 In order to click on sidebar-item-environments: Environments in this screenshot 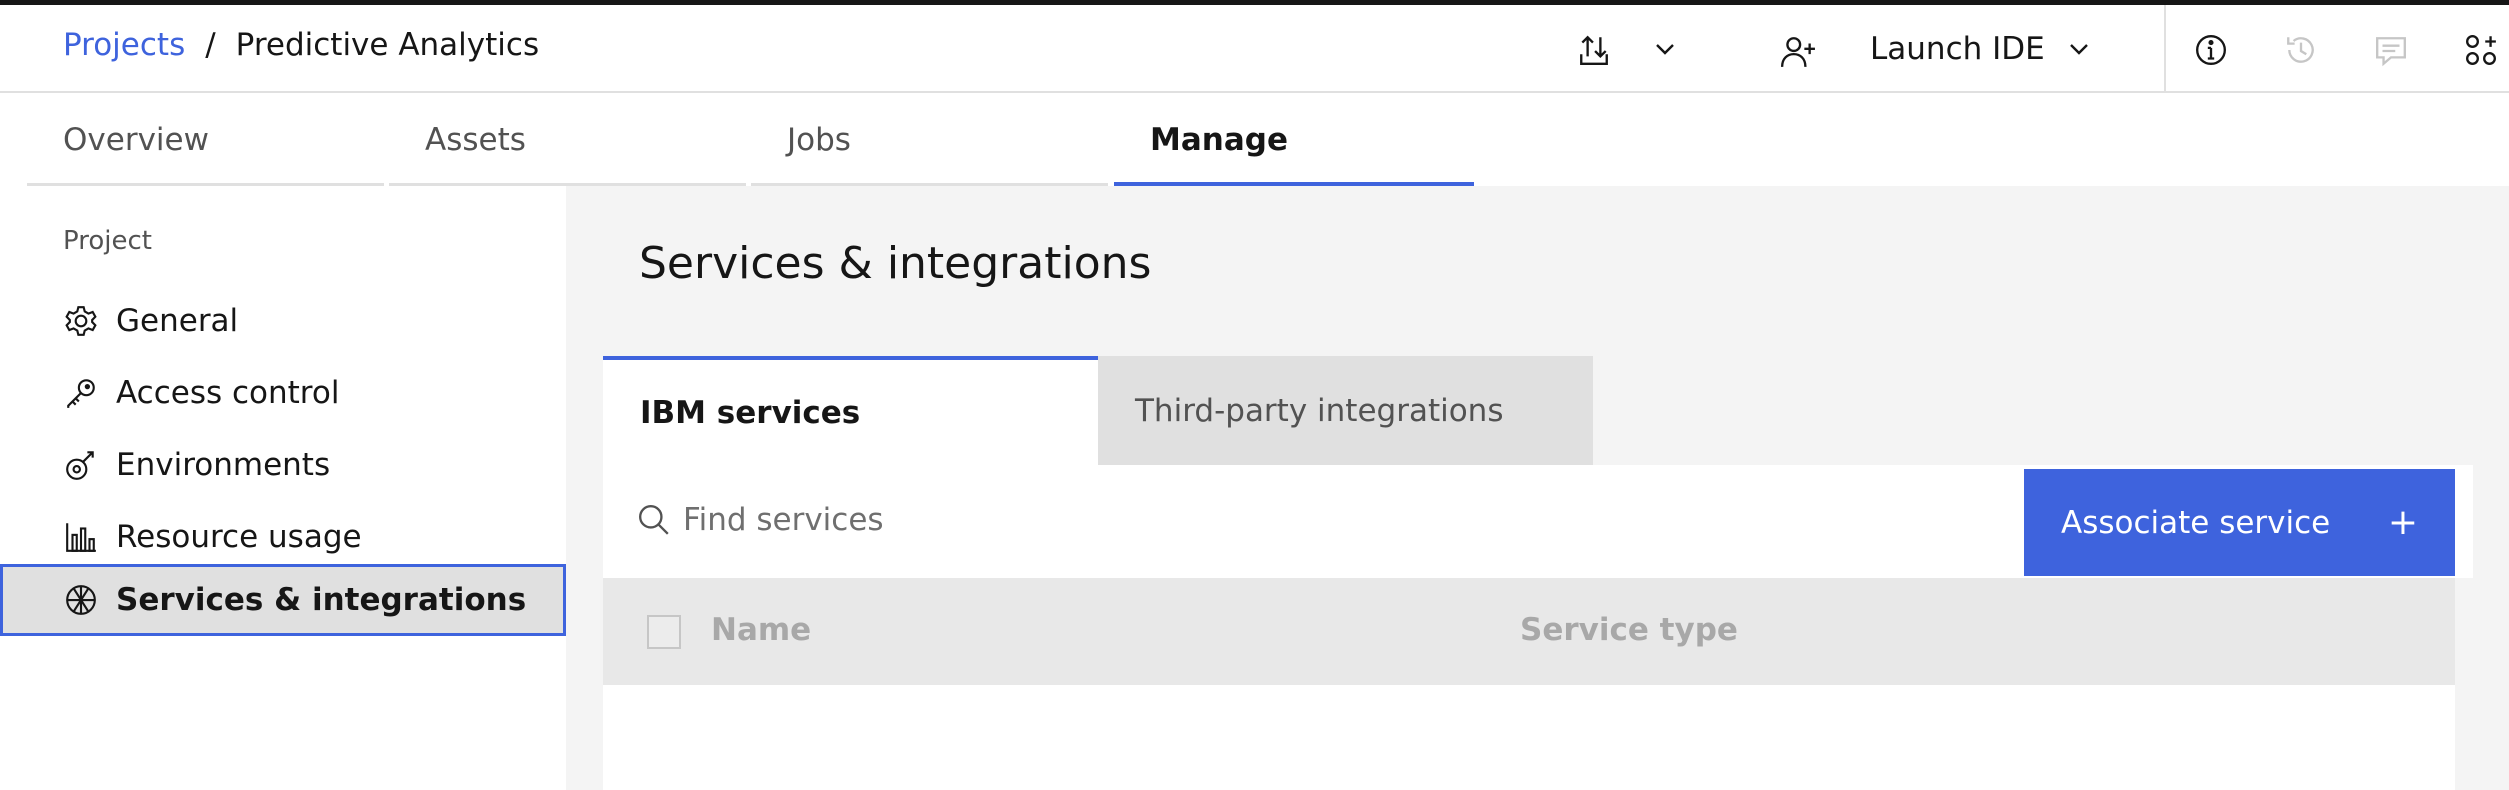, I will do `click(283, 465)`.